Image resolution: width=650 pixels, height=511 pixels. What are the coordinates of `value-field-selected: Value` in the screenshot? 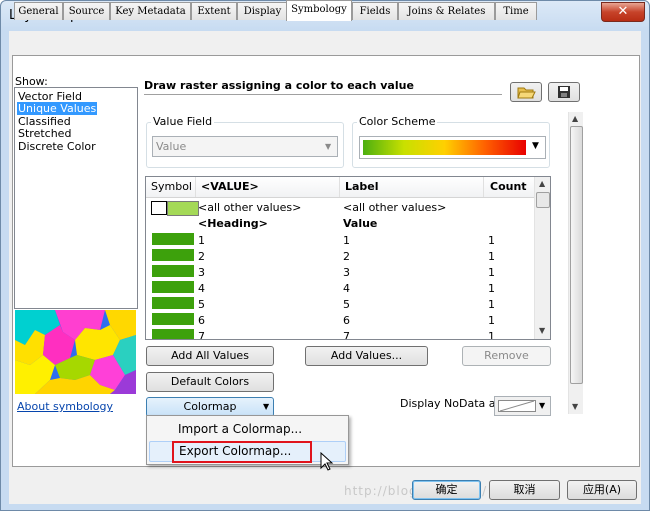 It's located at (171, 146).